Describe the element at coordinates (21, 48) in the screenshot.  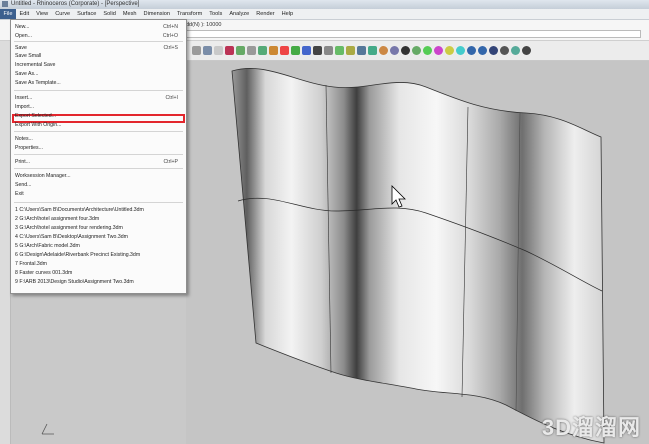
I see `menu-item-label: Save` at that location.